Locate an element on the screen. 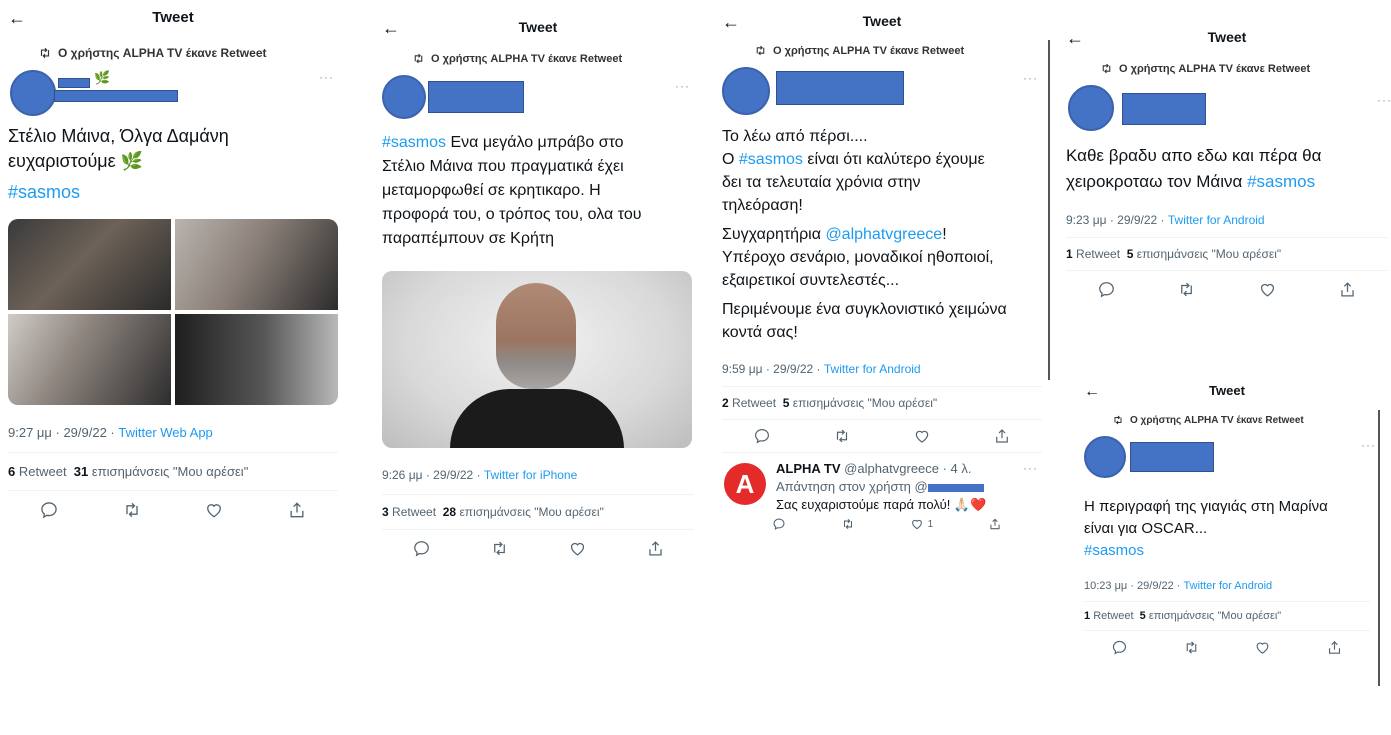 This screenshot has width=1391, height=735. timestamp: 9:27 μμ · 29/9/22 · is located at coordinates (63, 432).